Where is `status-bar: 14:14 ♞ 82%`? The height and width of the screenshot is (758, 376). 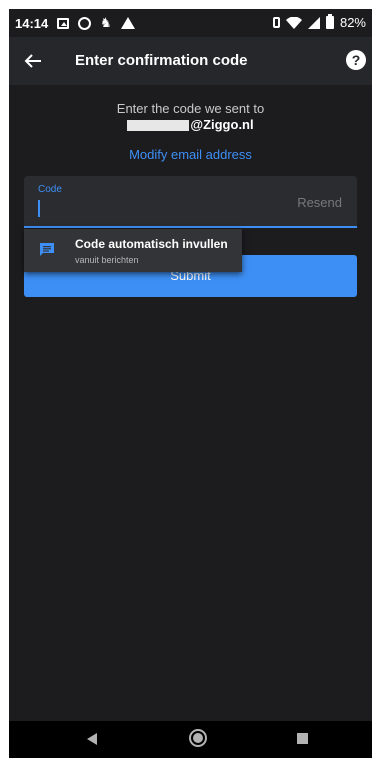
status-bar: 14:14 ♞ 82% is located at coordinates (190, 23).